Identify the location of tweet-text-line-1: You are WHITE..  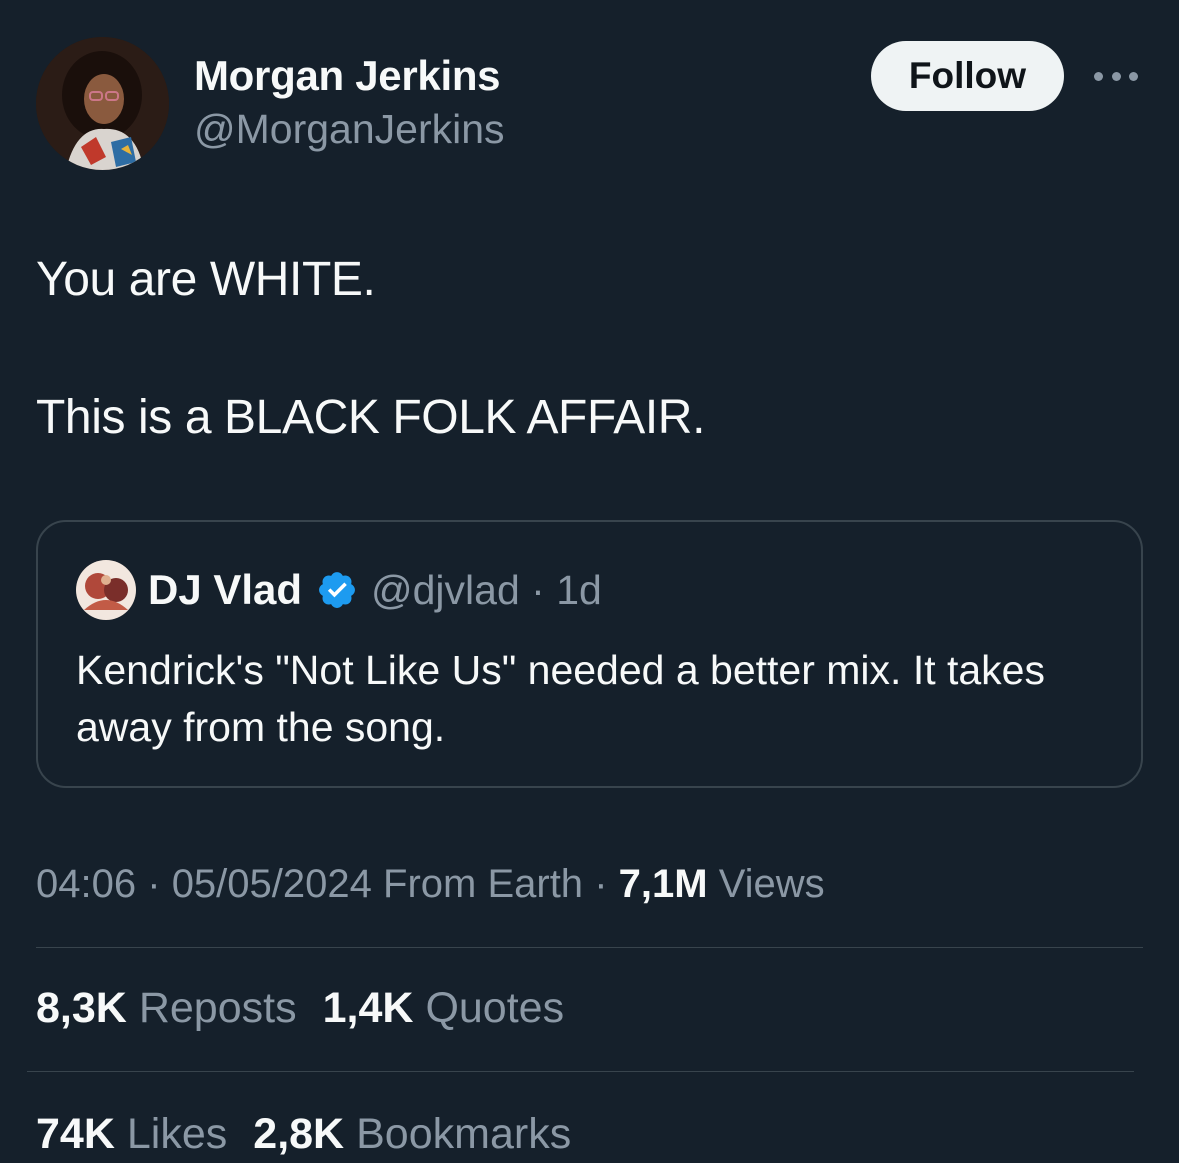
(206, 279).